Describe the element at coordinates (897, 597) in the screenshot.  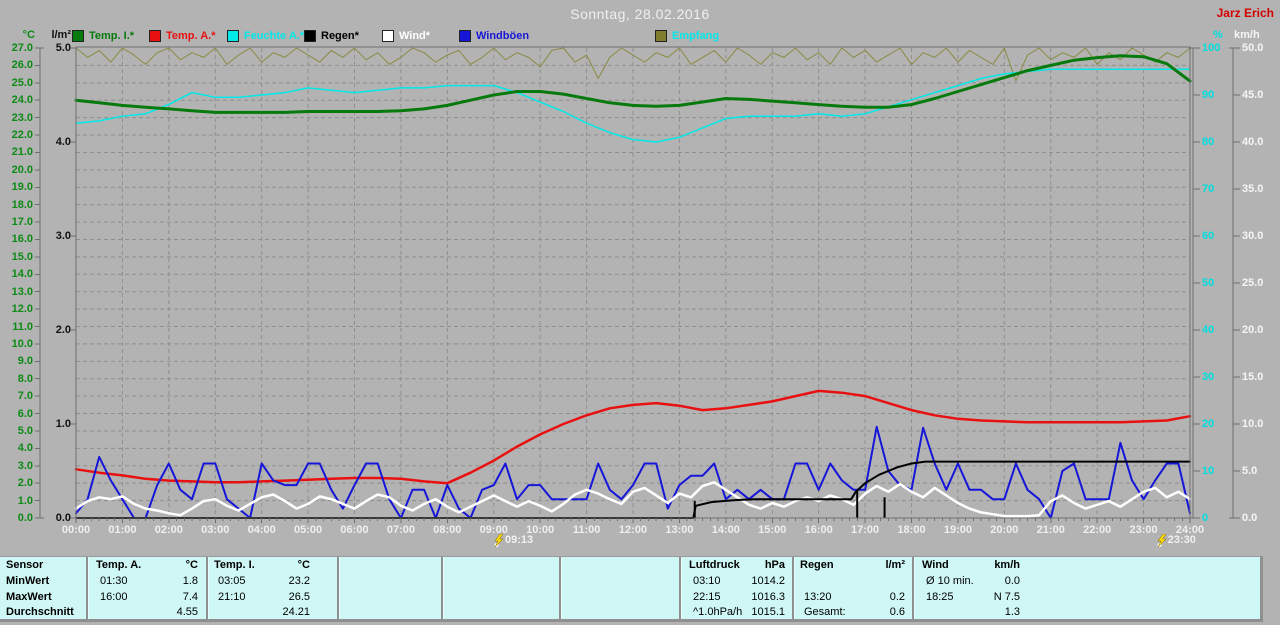
I see `table-value: 0.2` at that location.